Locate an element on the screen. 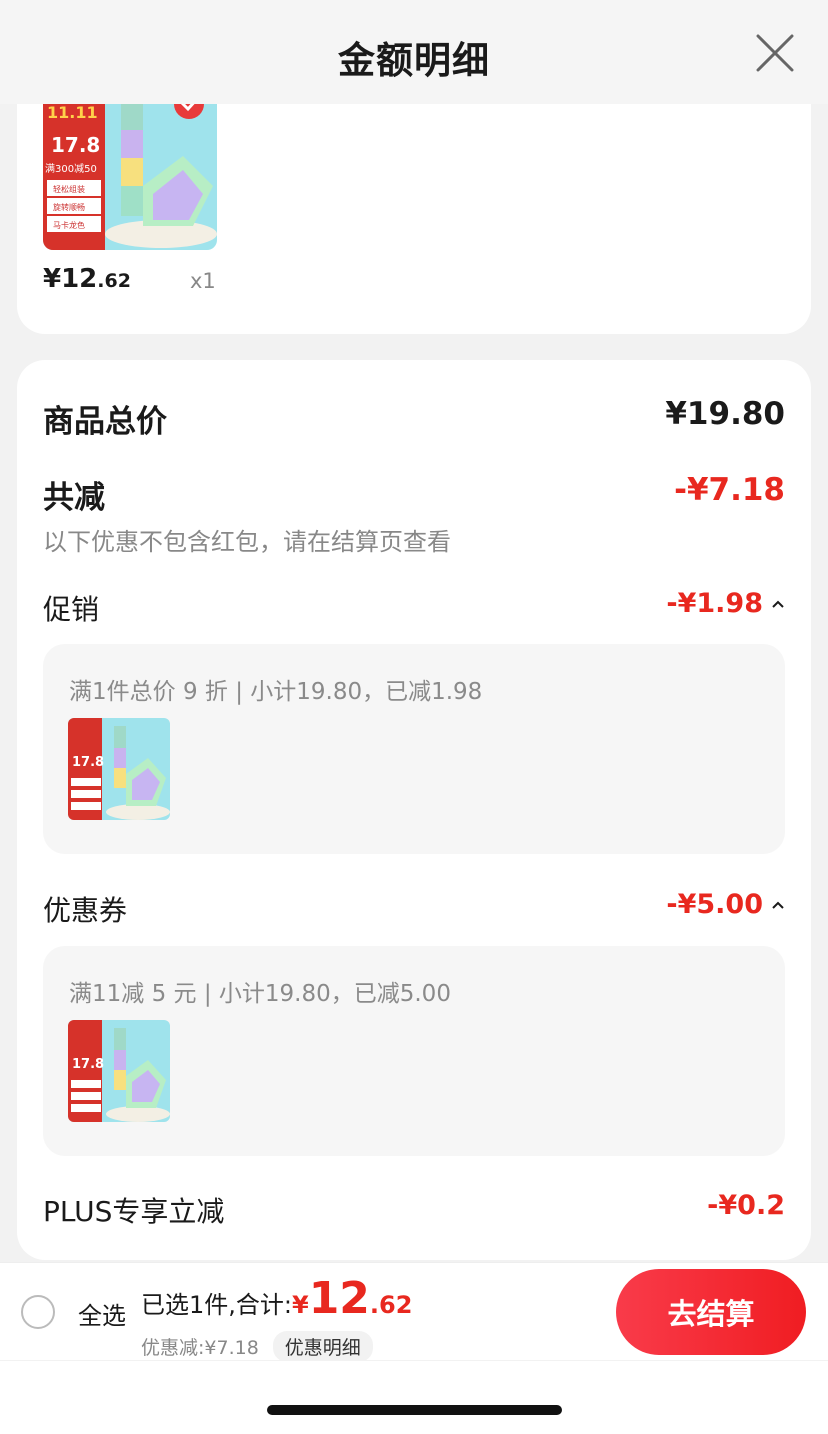 The width and height of the screenshot is (828, 1434). promotion-detail-text: 满1件总价 9 折 | 小计19.80，已减1.98 is located at coordinates (276, 692).